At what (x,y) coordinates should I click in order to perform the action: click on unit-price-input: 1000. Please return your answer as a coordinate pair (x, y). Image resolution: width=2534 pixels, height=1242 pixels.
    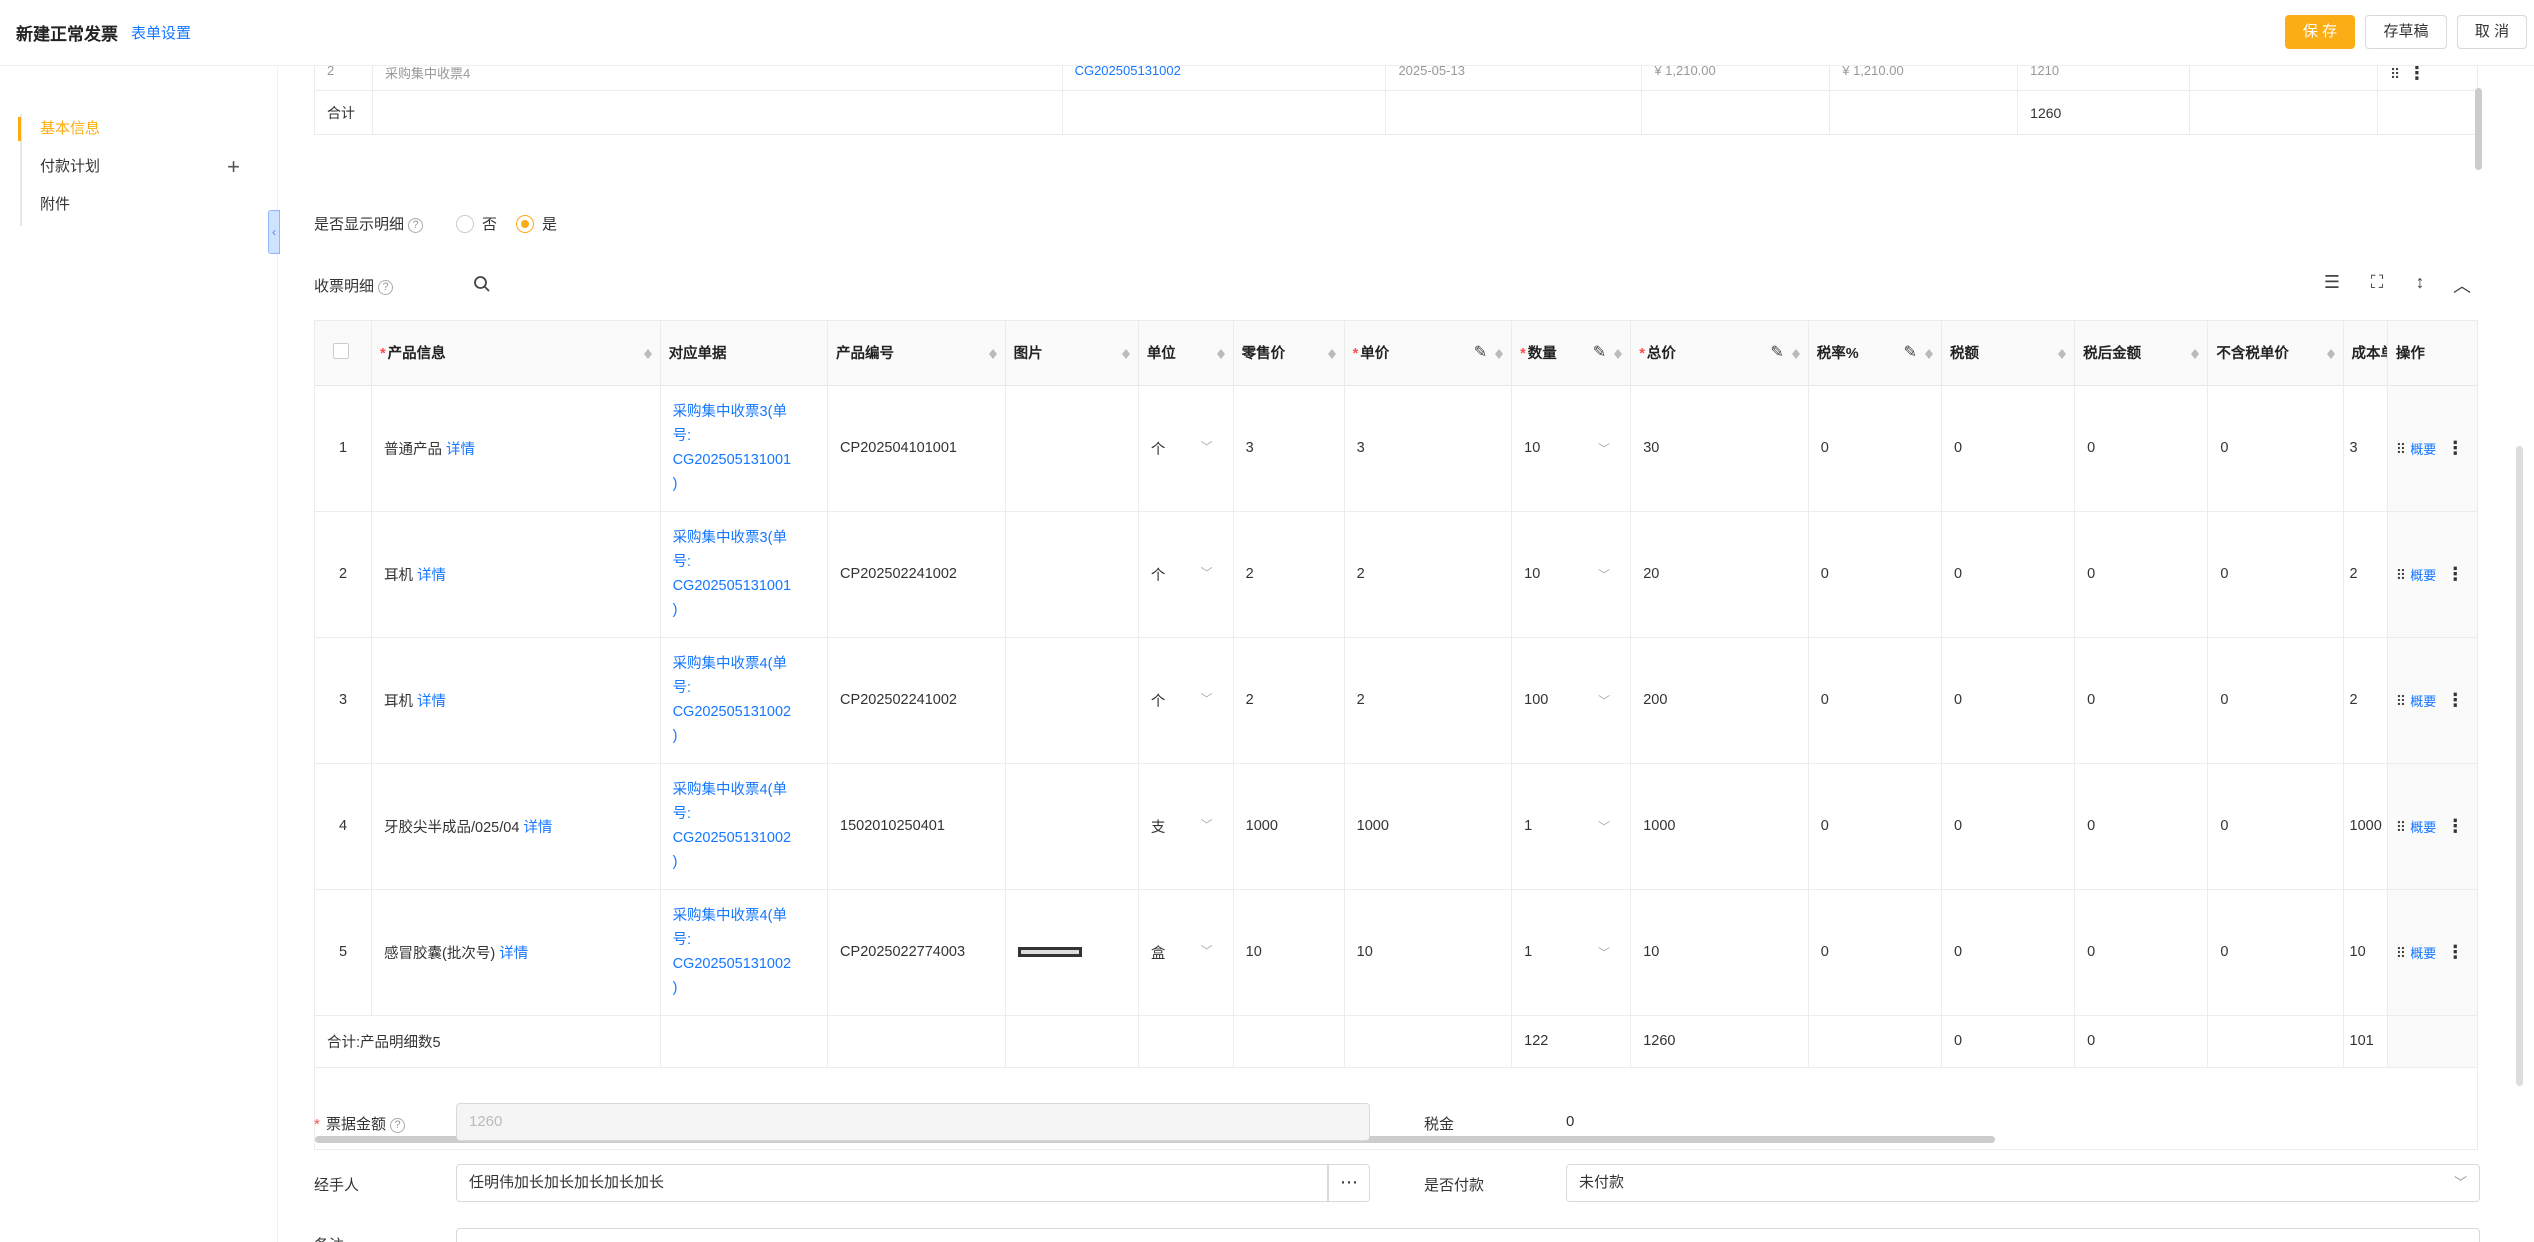
    Looking at the image, I should click on (1428, 826).